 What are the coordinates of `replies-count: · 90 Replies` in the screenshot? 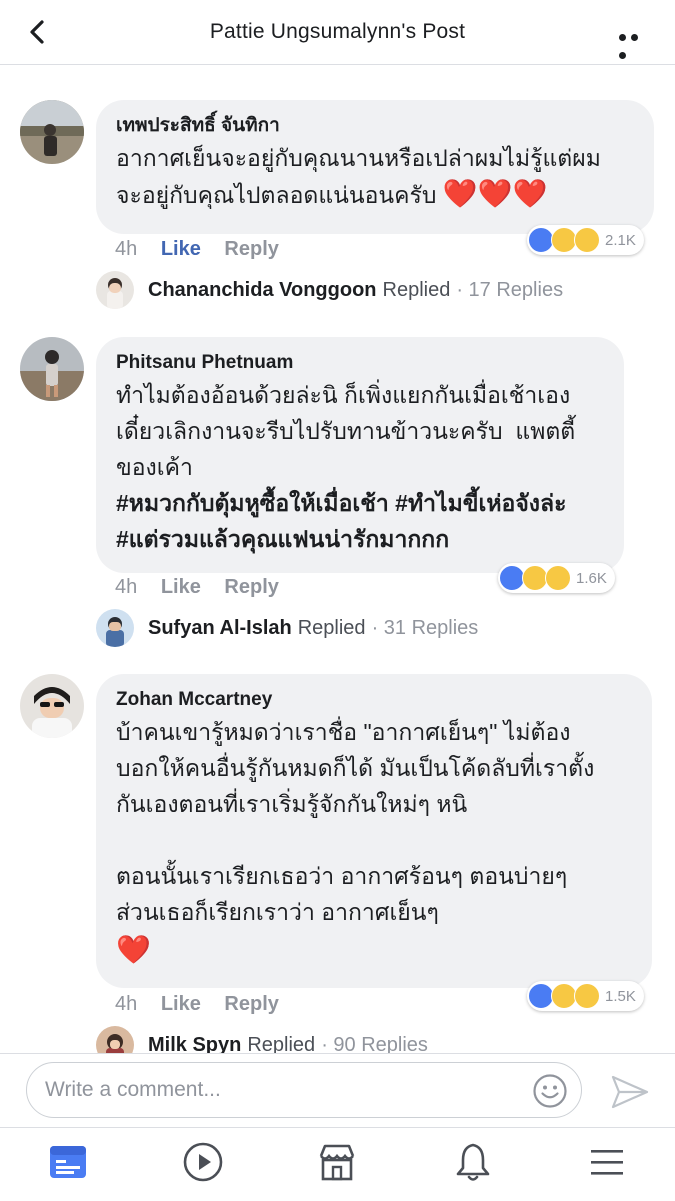 It's located at (374, 1044).